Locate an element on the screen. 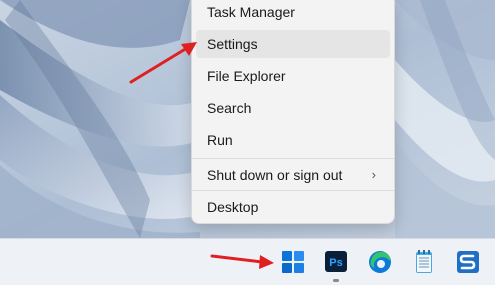 Image resolution: width=495 pixels, height=285 pixels. windows-start-icon is located at coordinates (293, 262).